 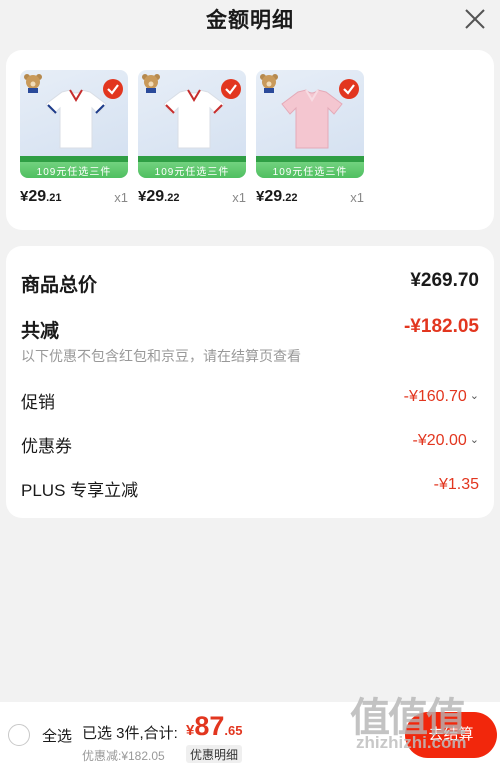 I want to click on plus-discount-label: PLUS 专享立减, so click(x=80, y=490).